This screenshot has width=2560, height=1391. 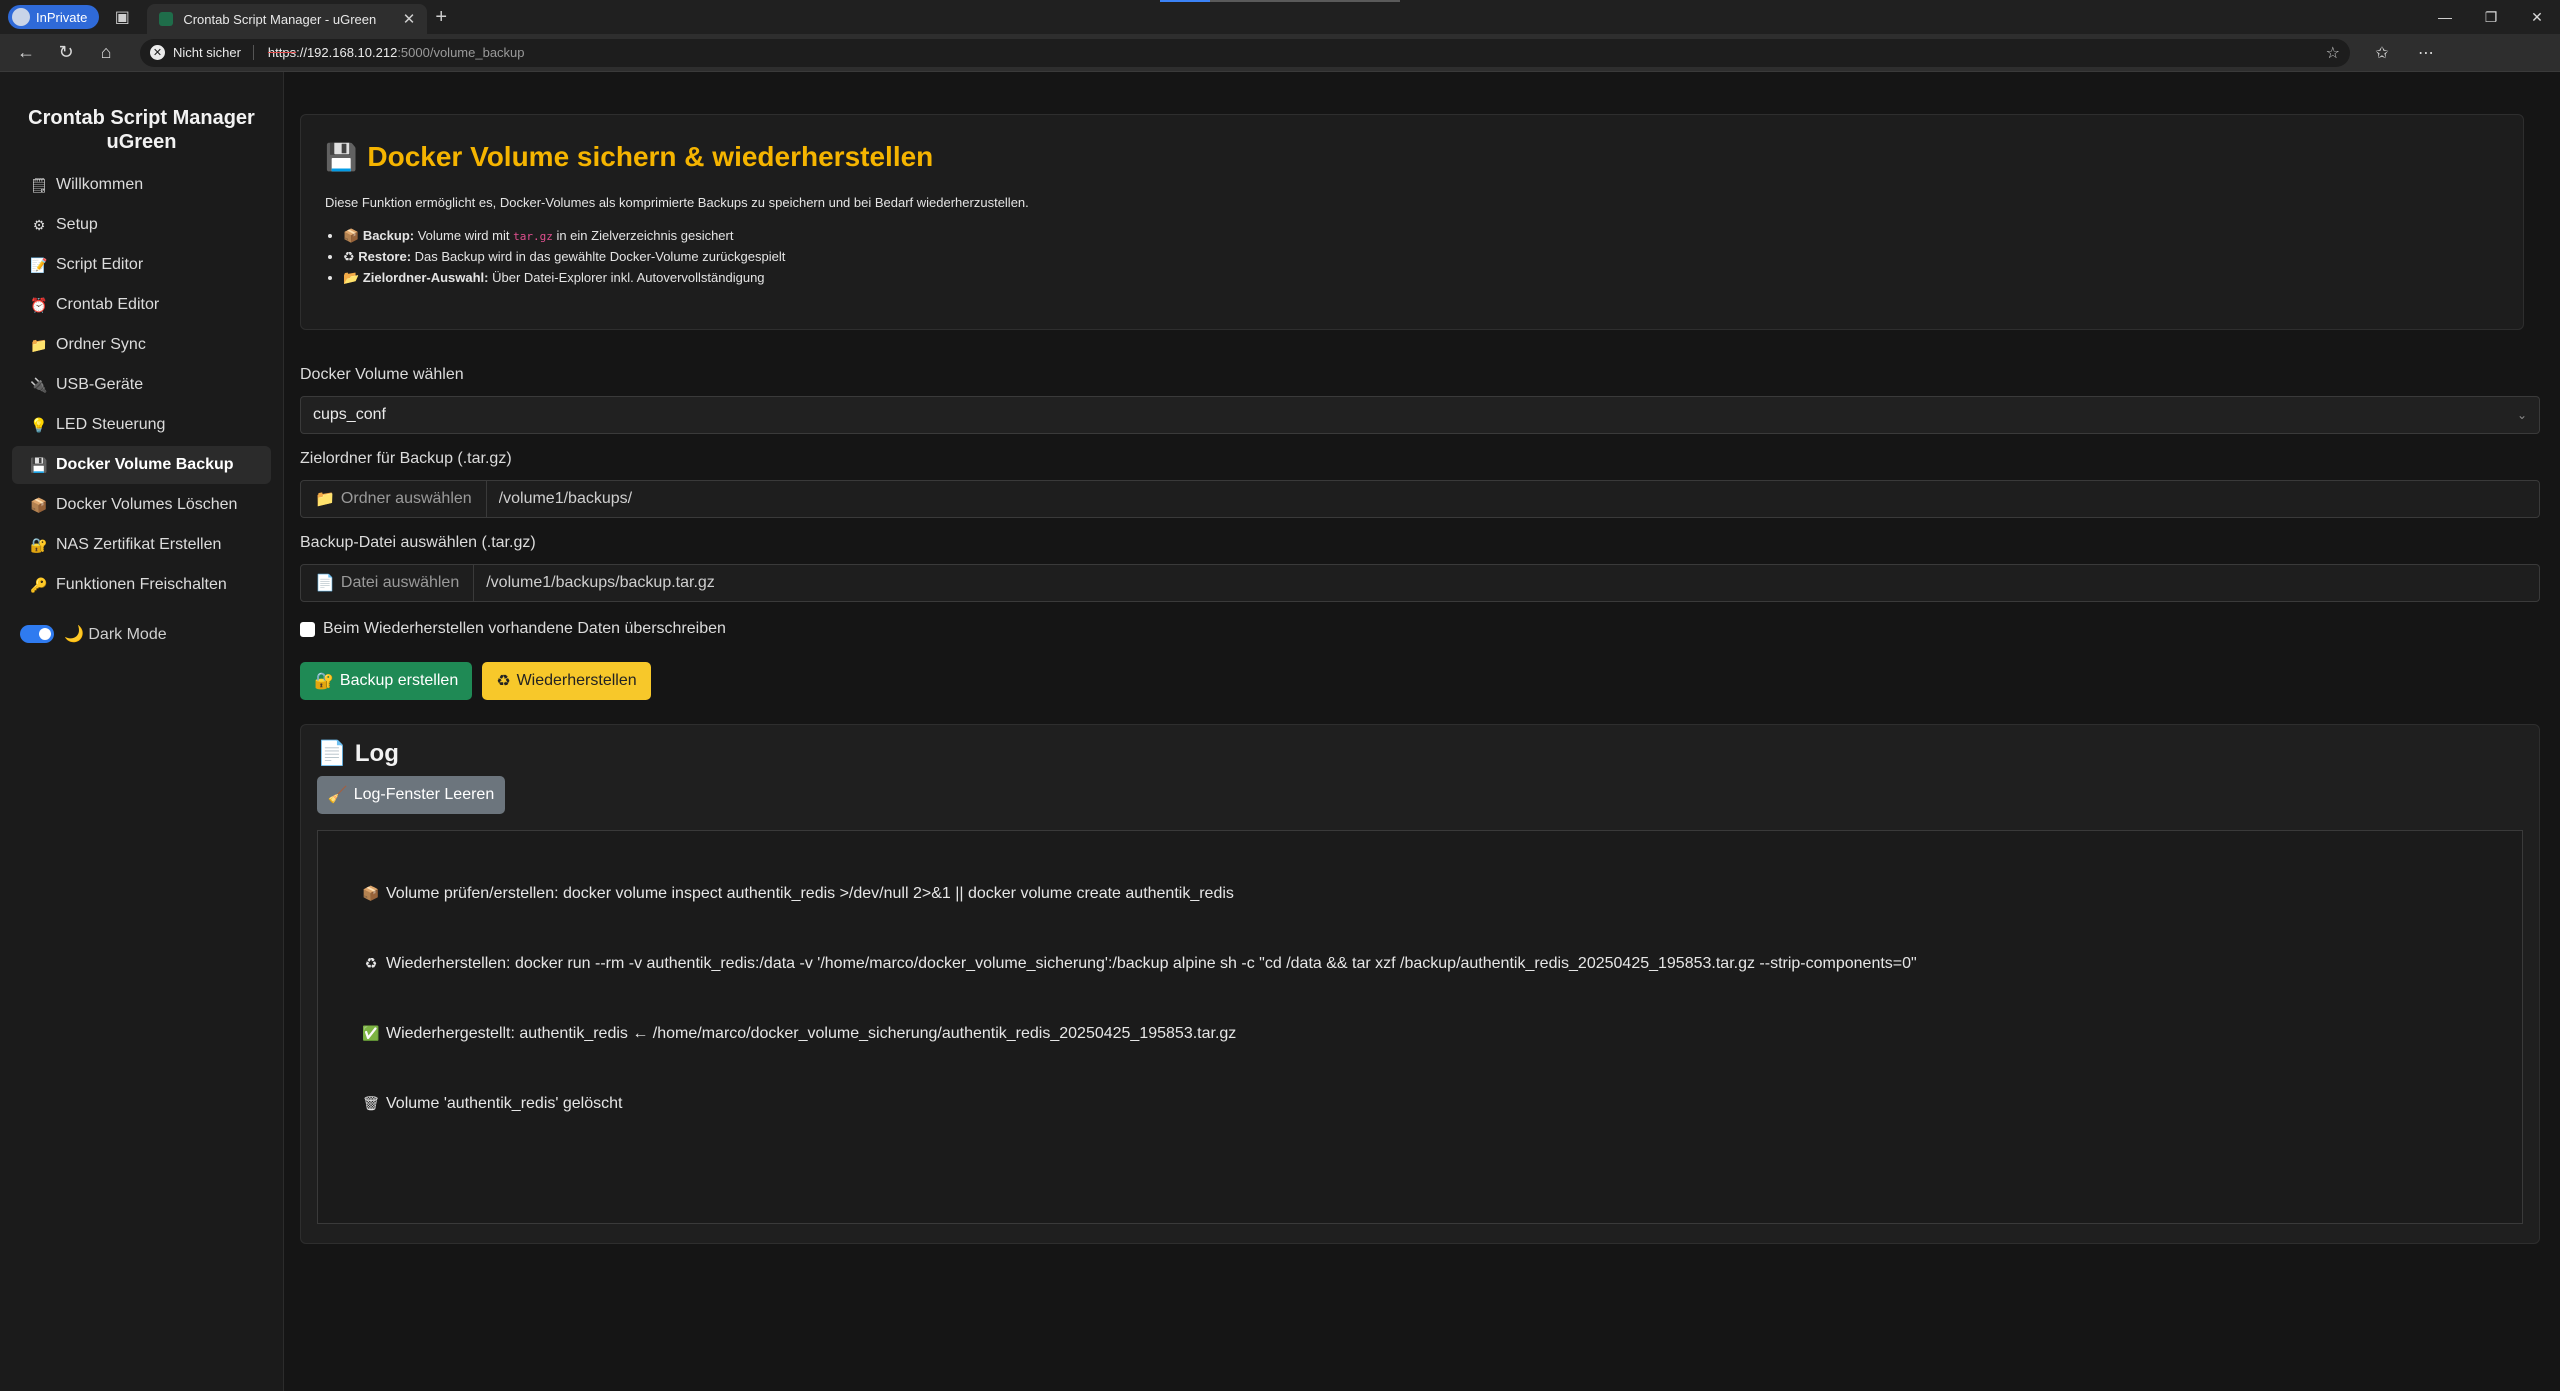 I want to click on sidebar-item-ordner-sync: 📁 Ordner Sync, so click(x=141, y=345).